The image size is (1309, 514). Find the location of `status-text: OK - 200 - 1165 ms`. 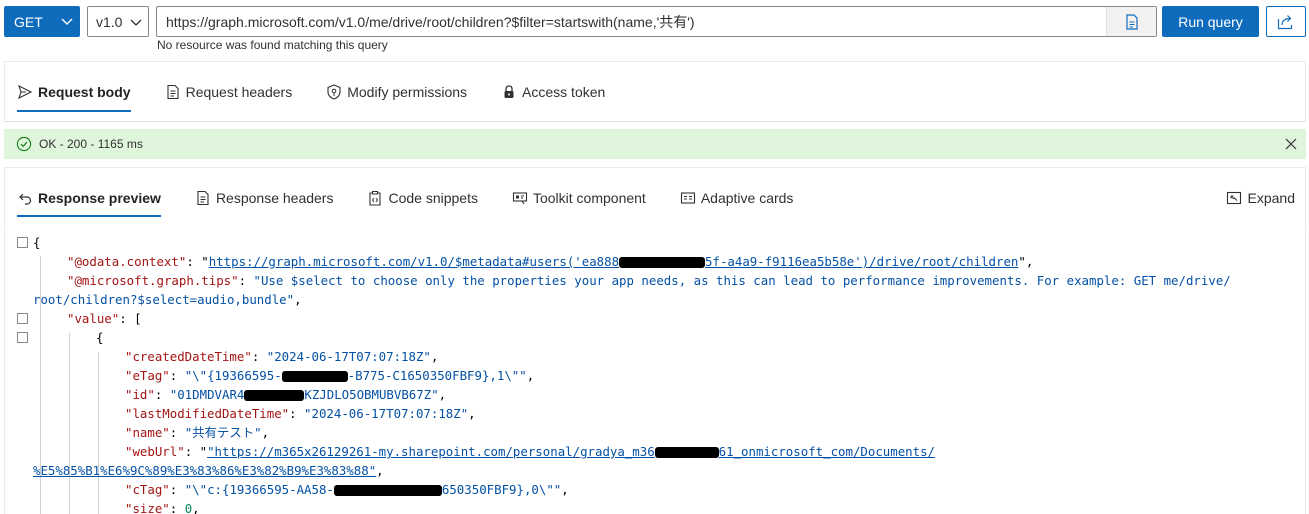

status-text: OK - 200 - 1165 ms is located at coordinates (91, 144).